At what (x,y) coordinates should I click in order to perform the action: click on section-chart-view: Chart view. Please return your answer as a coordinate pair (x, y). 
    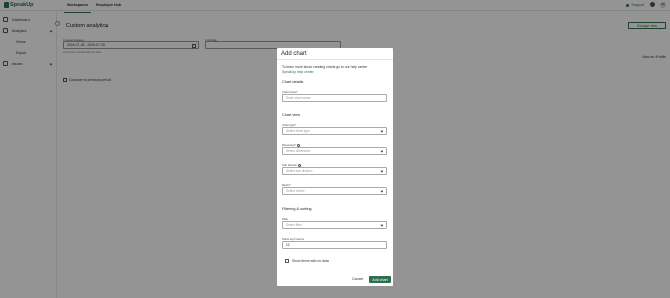
    Looking at the image, I should click on (291, 115).